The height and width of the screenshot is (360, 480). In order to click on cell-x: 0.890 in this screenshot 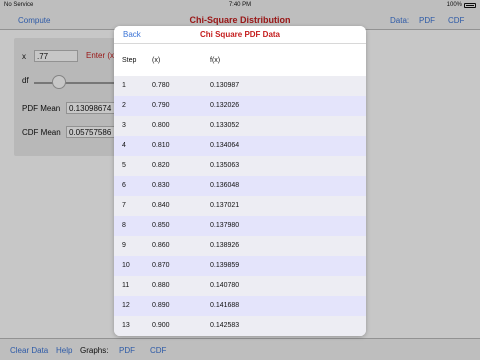, I will do `click(161, 305)`.